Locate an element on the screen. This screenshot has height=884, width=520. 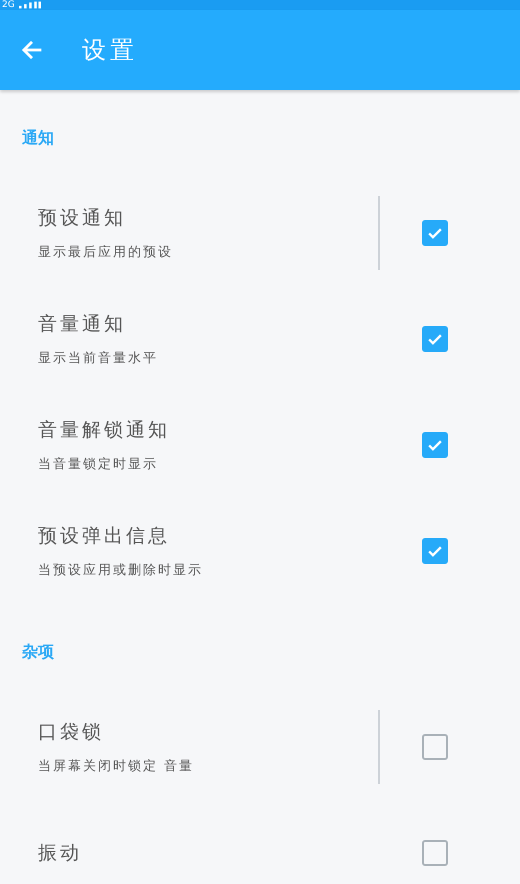
section-header: 杂项 is located at coordinates (37, 652).